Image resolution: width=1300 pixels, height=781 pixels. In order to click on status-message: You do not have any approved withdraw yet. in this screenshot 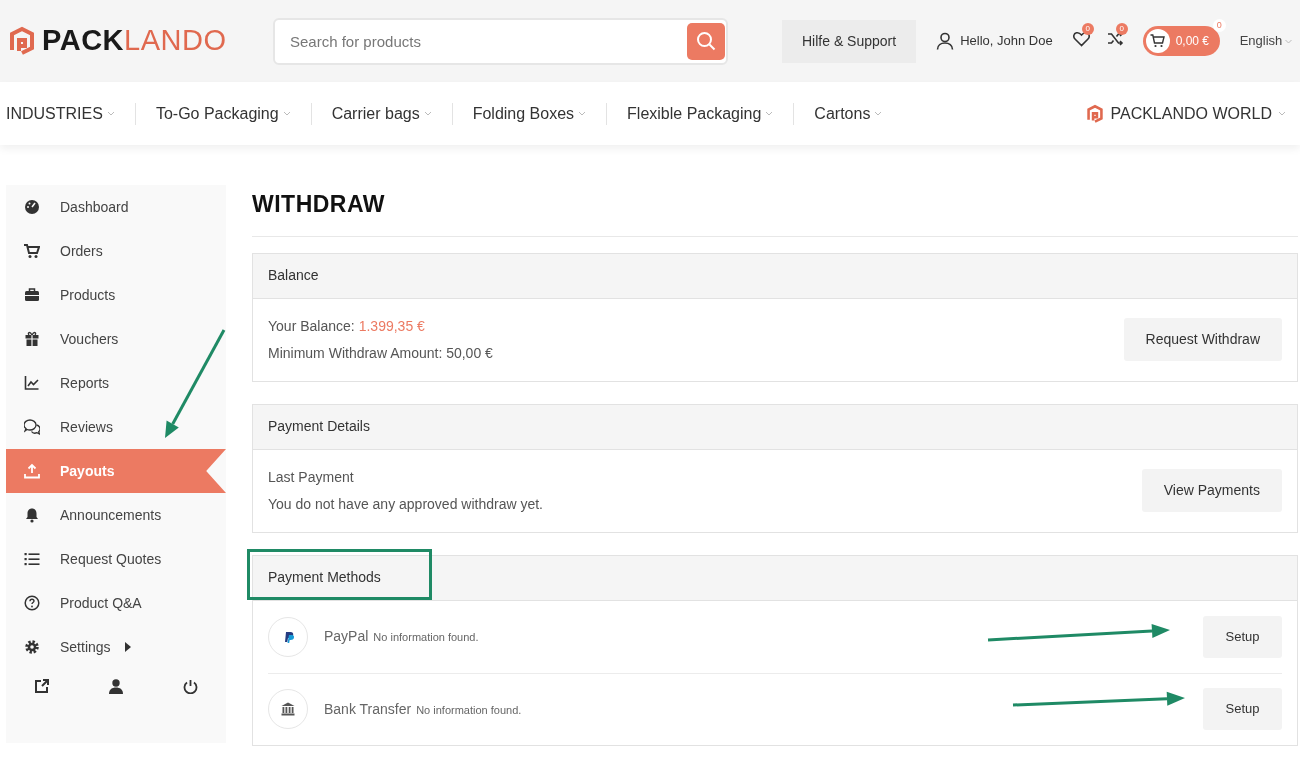, I will do `click(405, 504)`.